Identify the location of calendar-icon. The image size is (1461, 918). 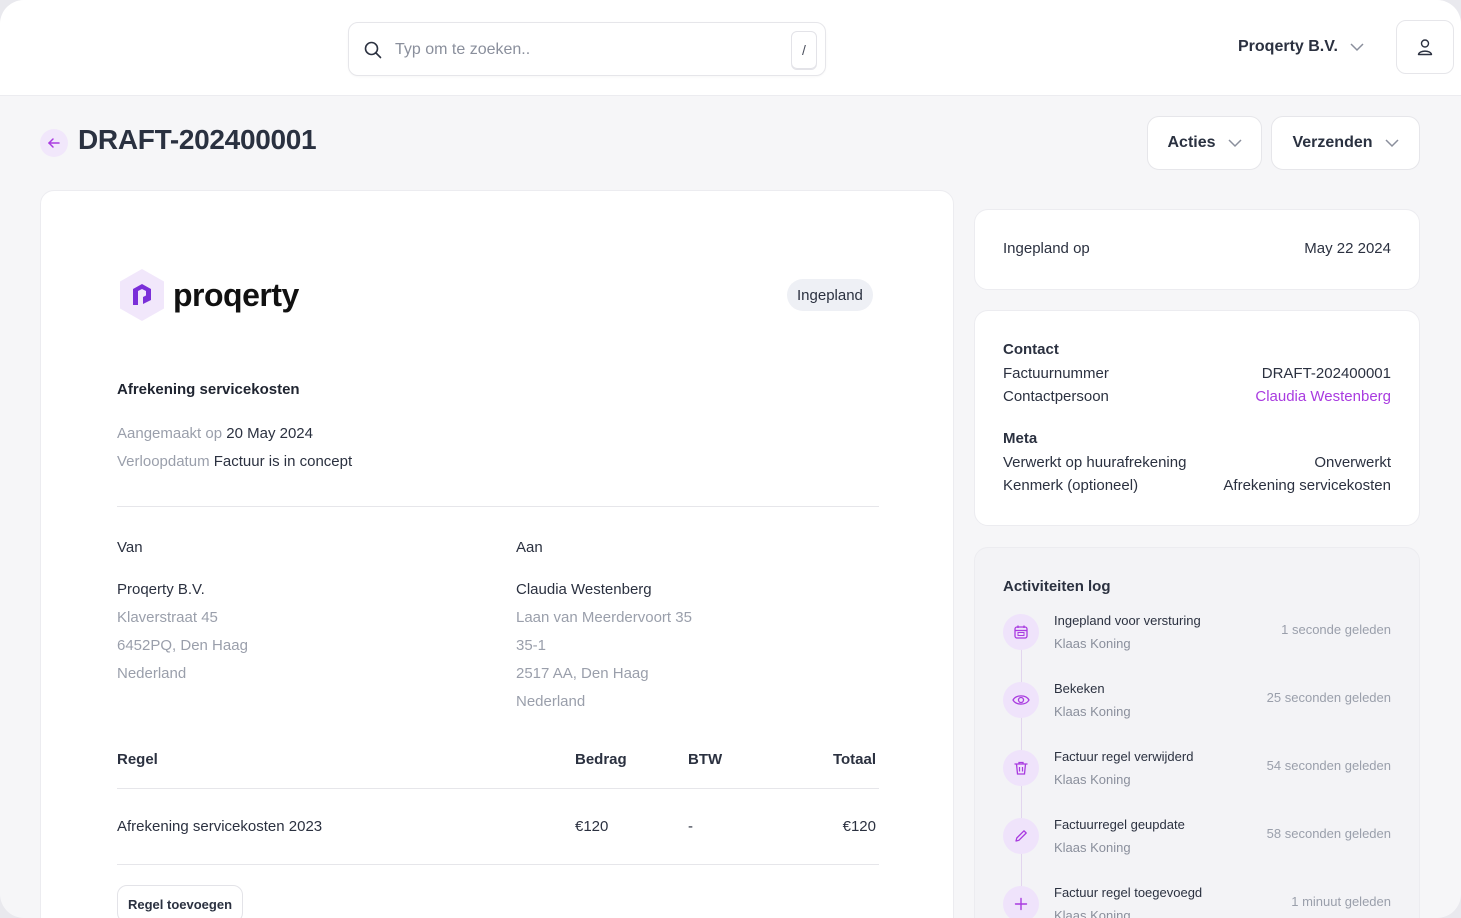
(1021, 632).